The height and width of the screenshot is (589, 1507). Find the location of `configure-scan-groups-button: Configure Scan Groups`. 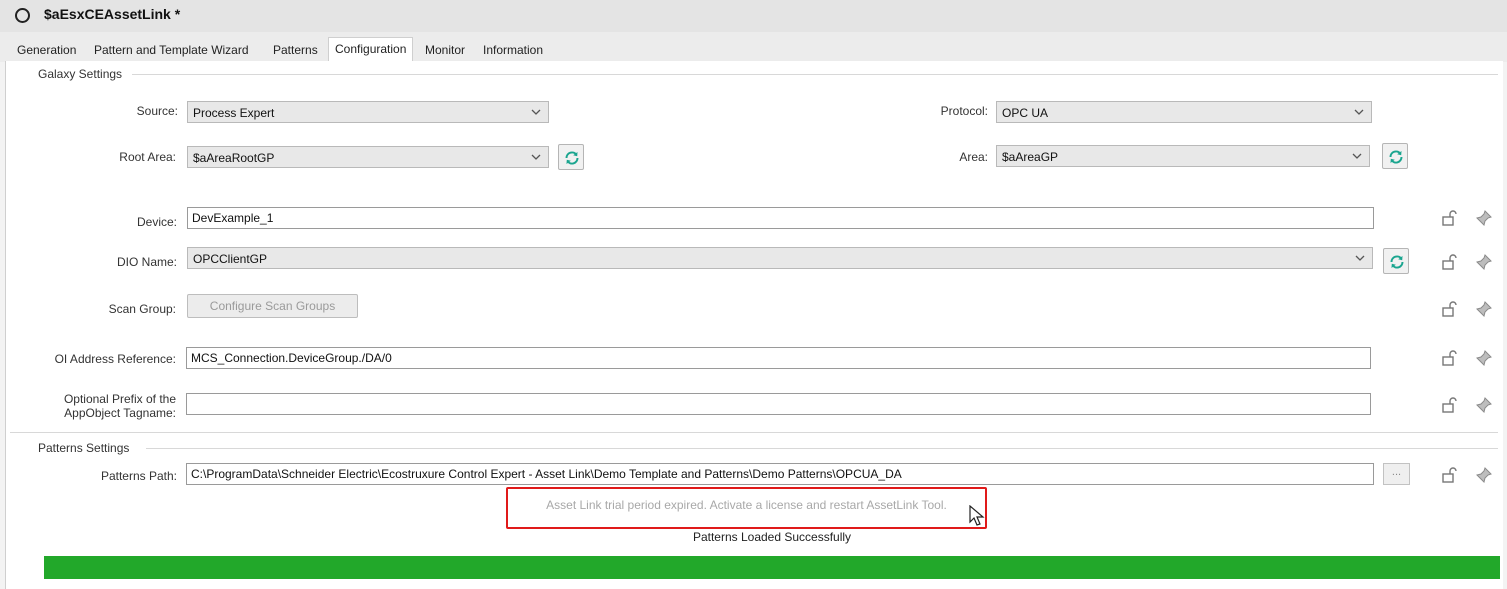

configure-scan-groups-button: Configure Scan Groups is located at coordinates (272, 306).